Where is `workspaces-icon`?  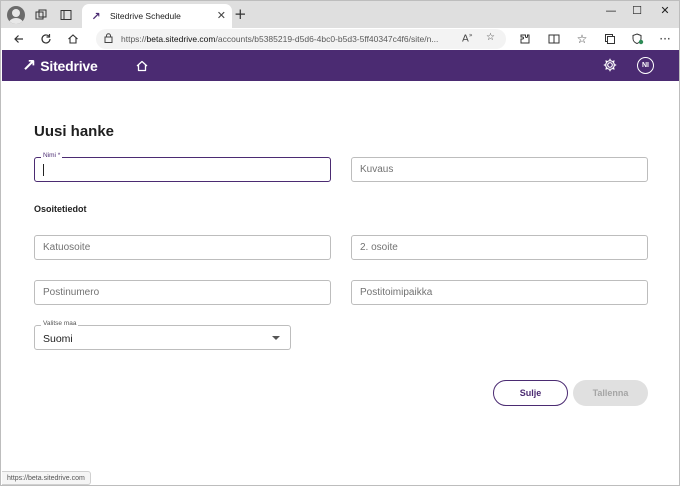
workspaces-icon is located at coordinates (41, 15).